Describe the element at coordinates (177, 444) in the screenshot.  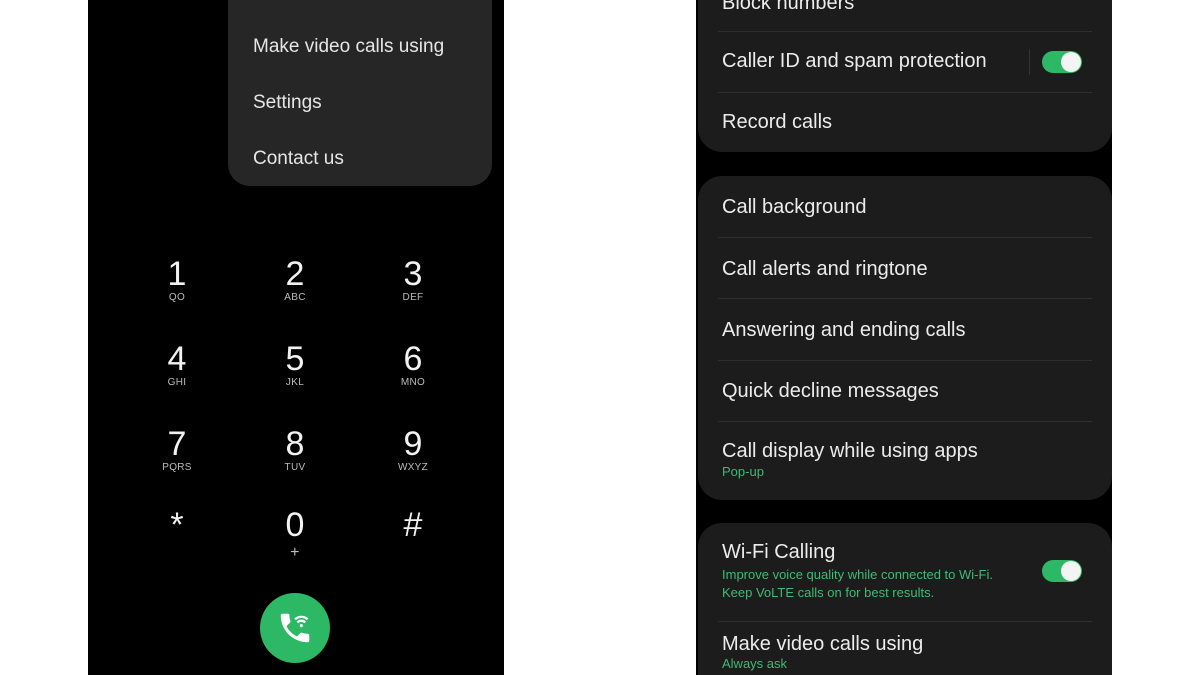
I see `key-digit: 7` at that location.